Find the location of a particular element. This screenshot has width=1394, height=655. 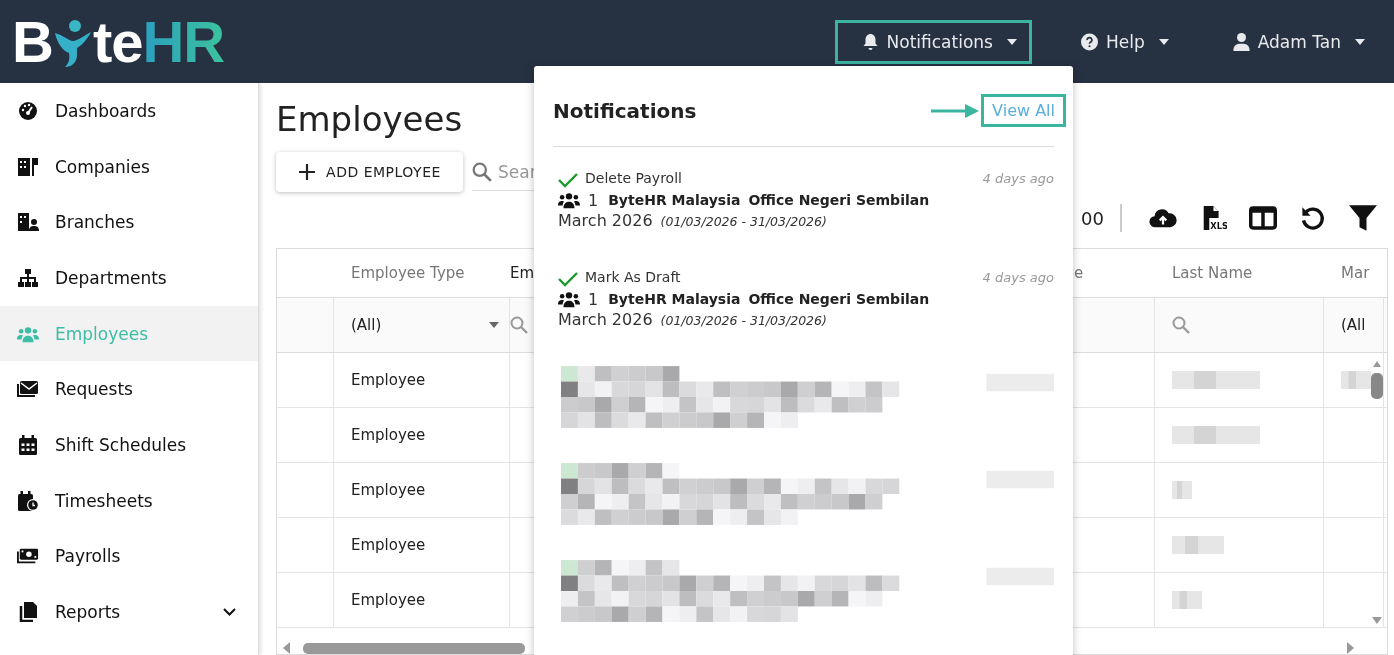

sidebar-item: Branches is located at coordinates (129, 222).